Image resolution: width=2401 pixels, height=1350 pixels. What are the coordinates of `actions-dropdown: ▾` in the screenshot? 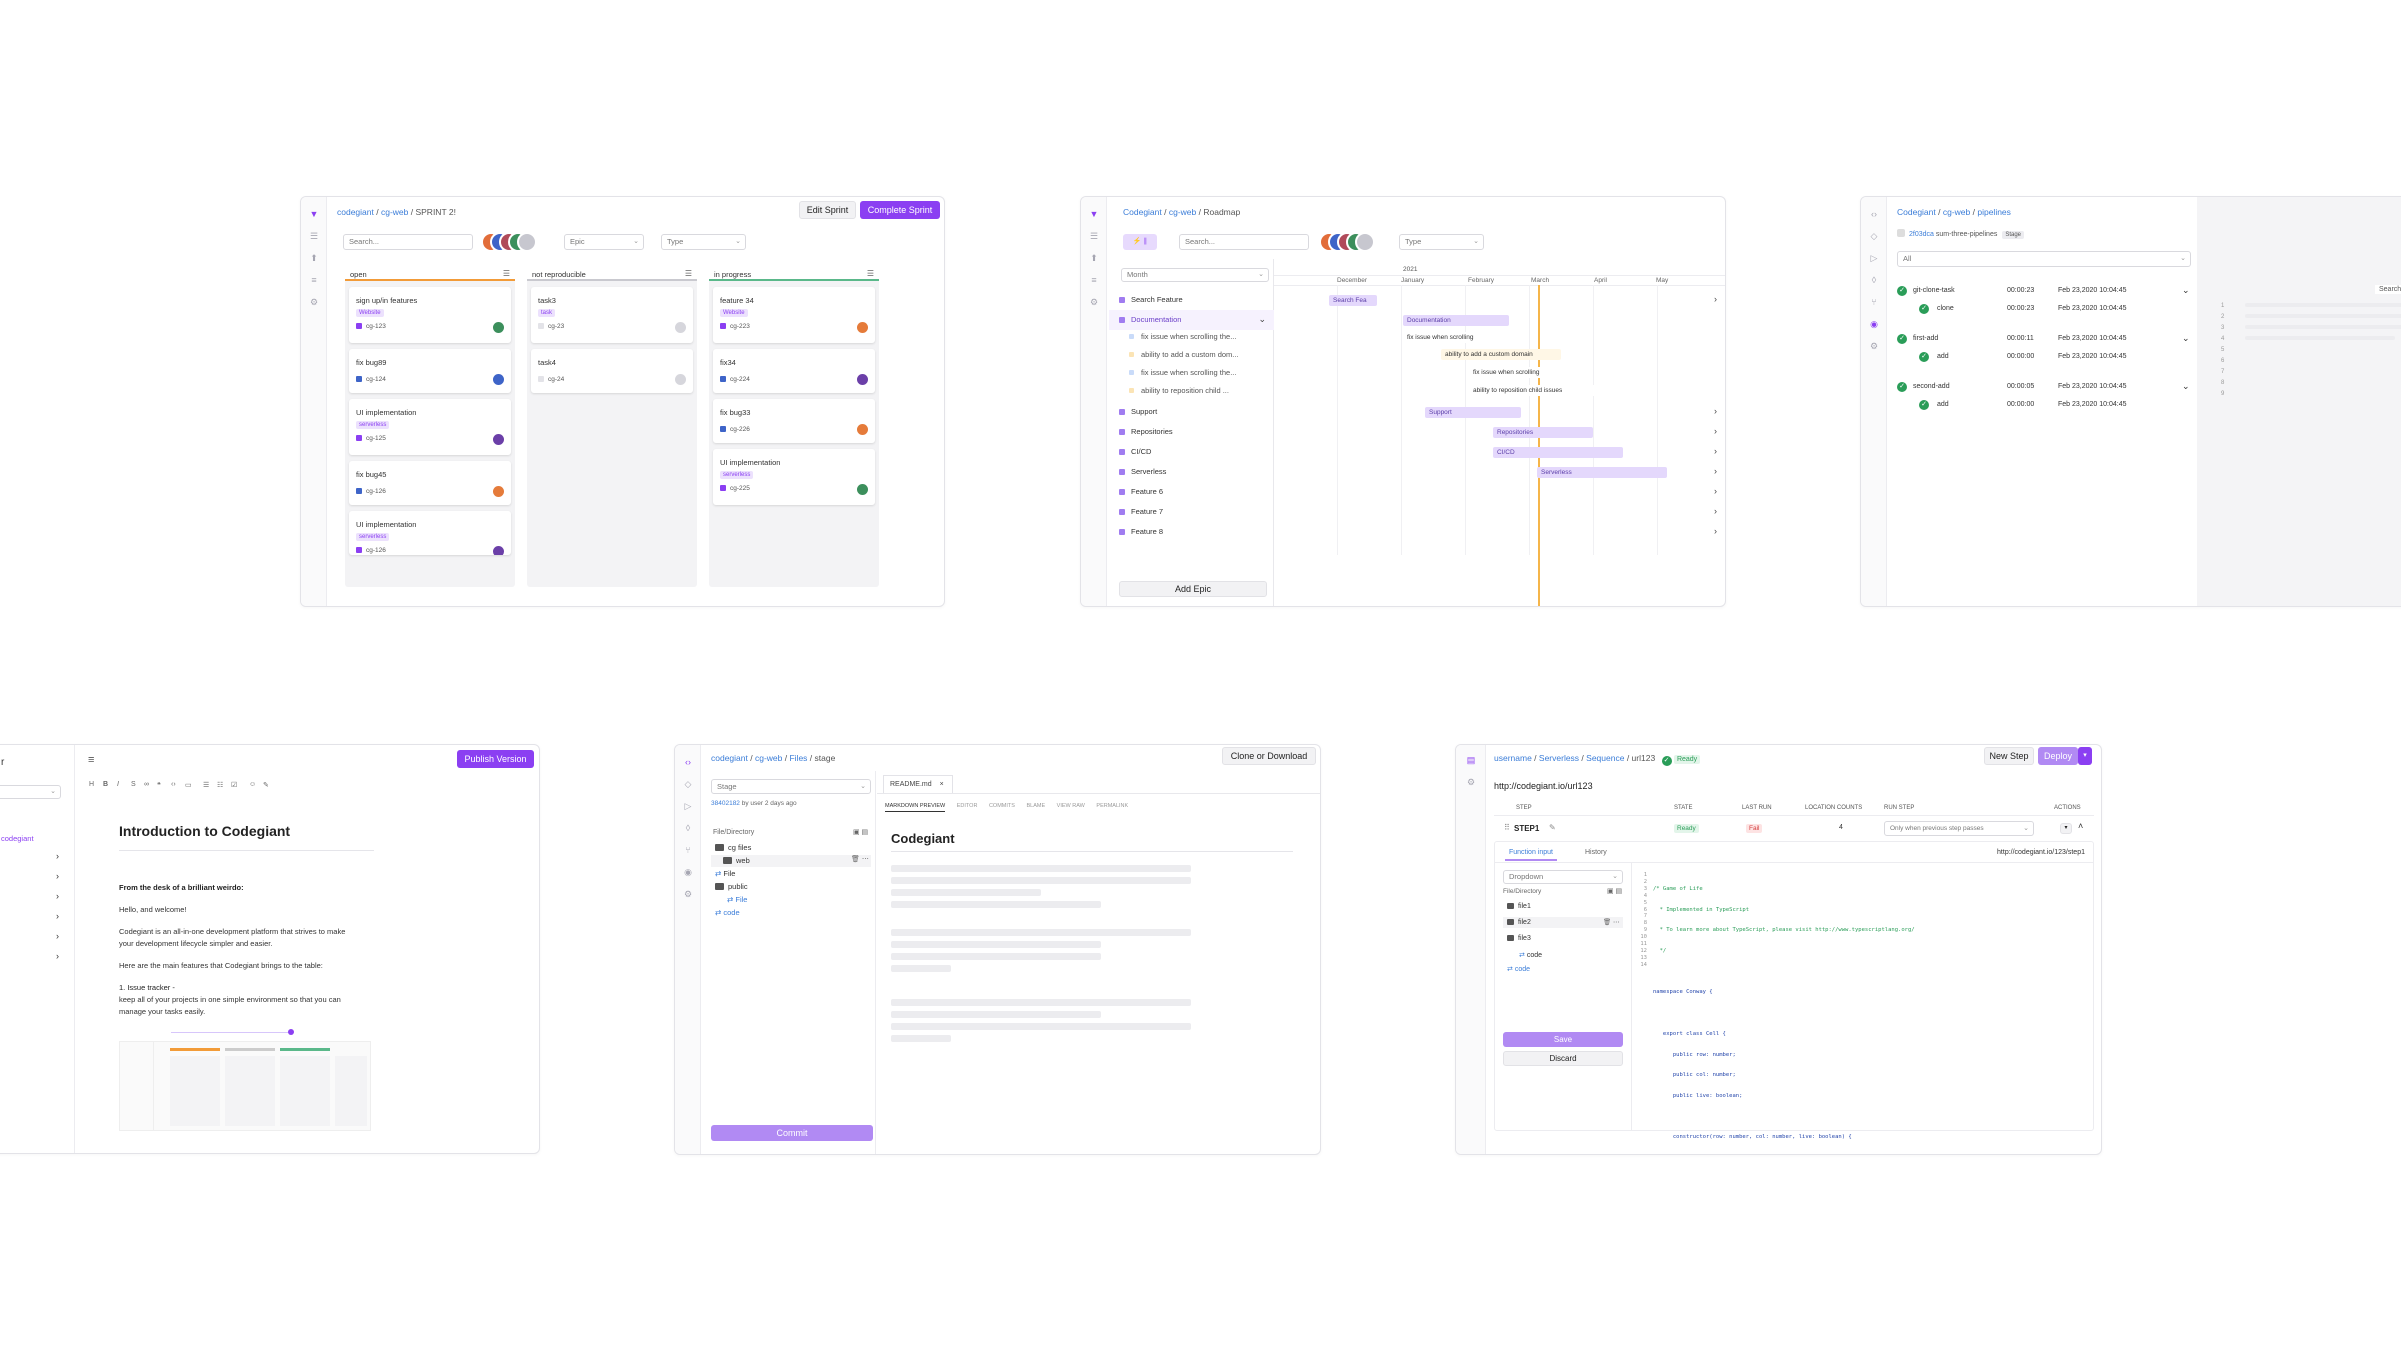 It's located at (2066, 828).